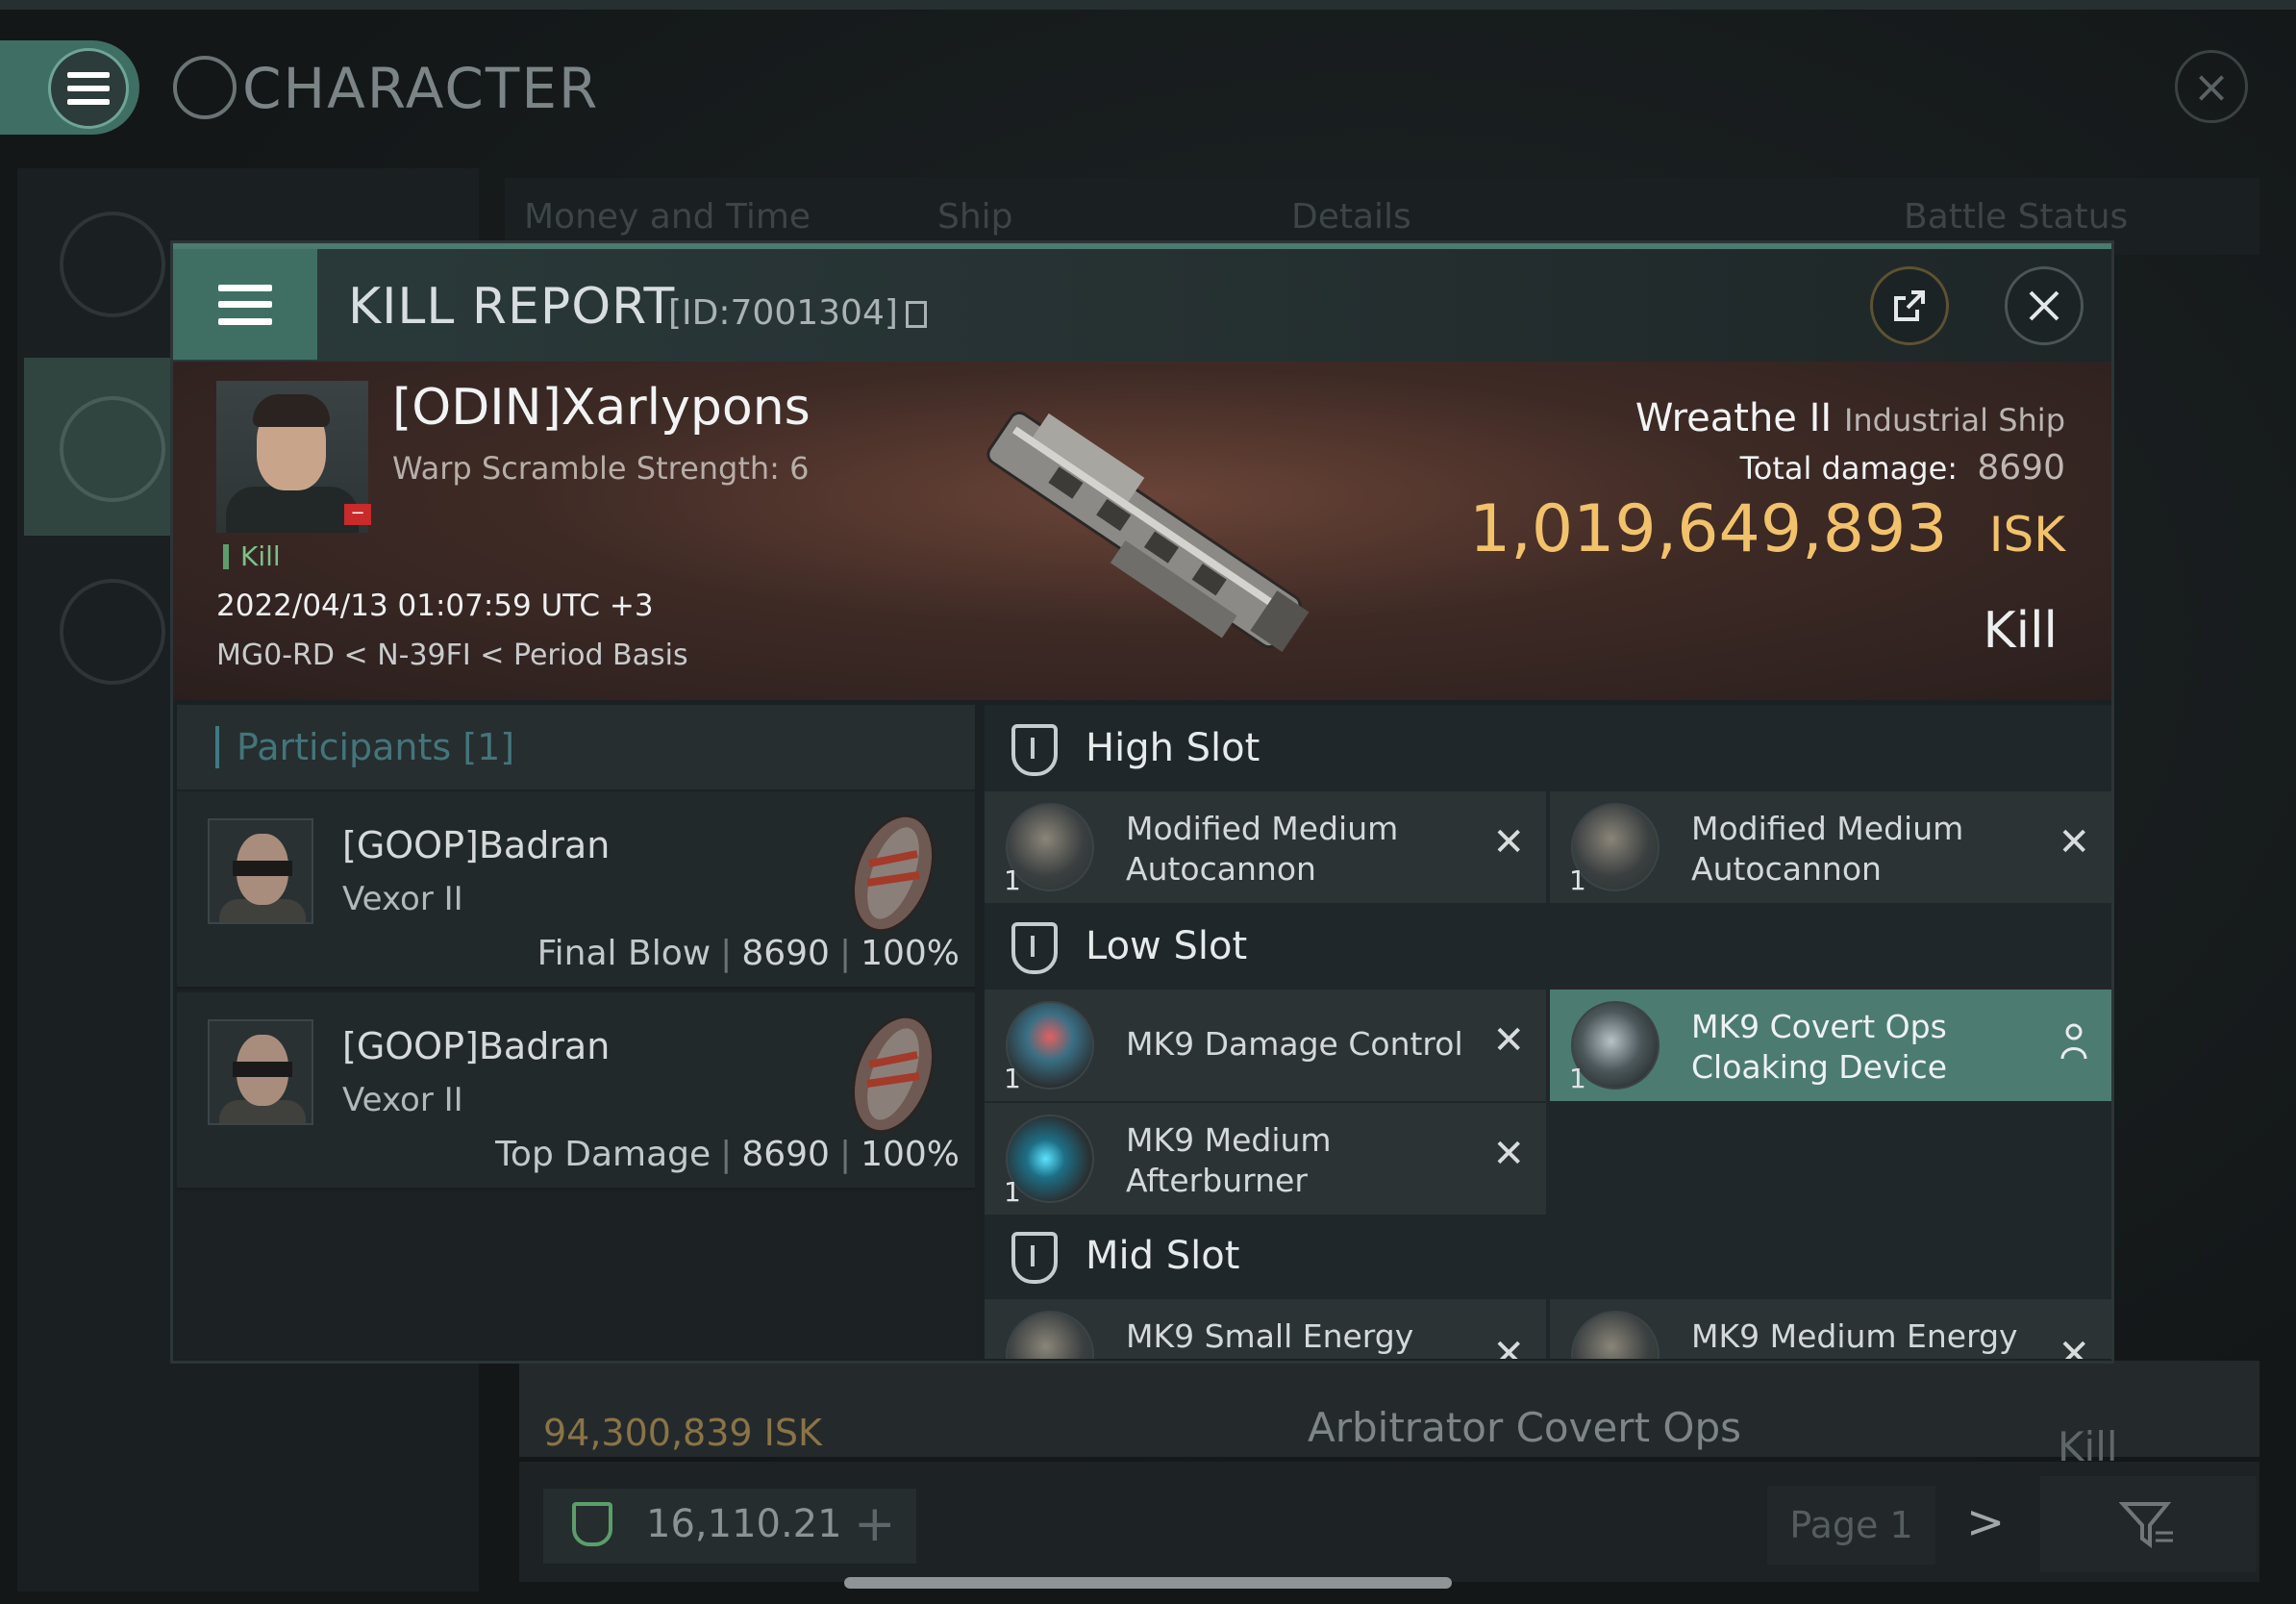  I want to click on window-title: CHARACTER, so click(421, 88).